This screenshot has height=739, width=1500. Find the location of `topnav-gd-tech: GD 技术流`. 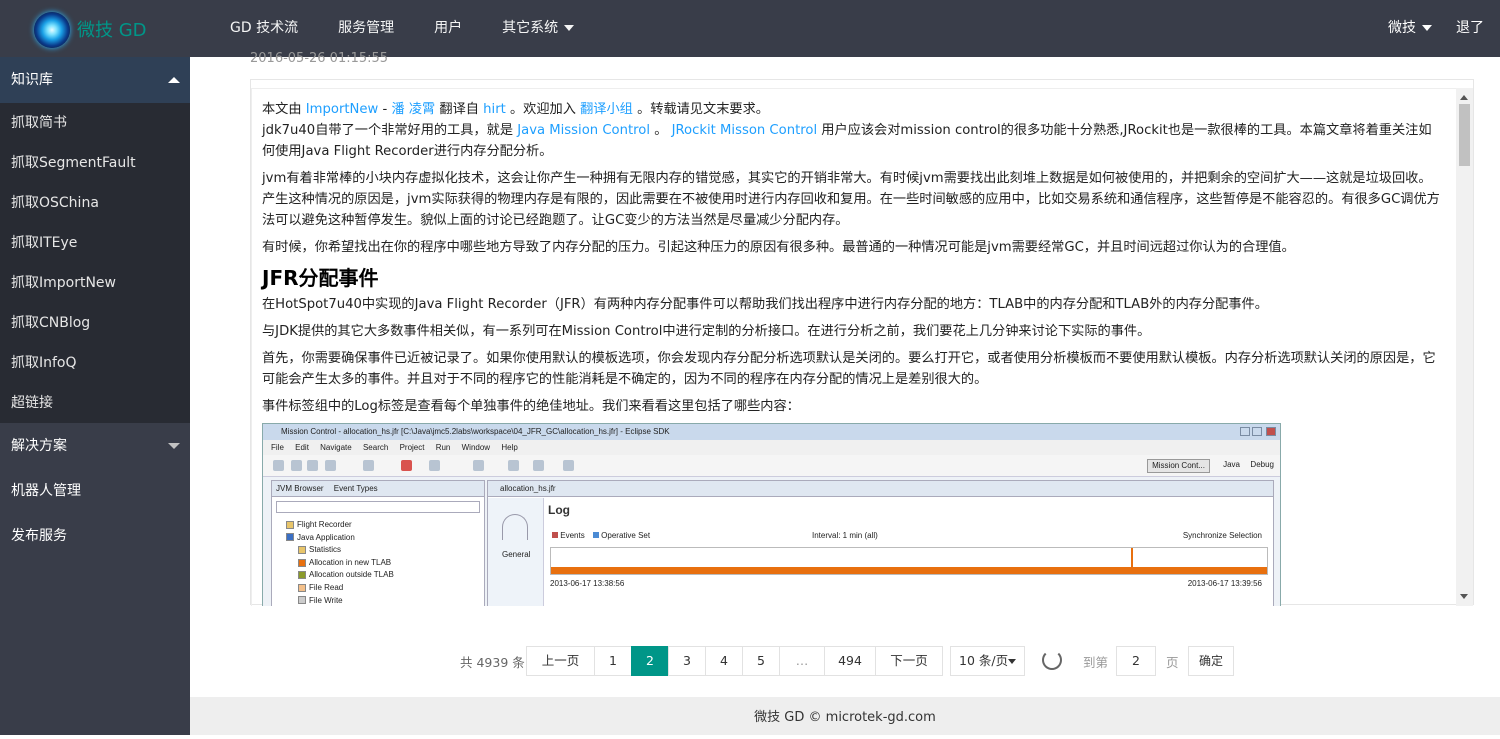

topnav-gd-tech: GD 技术流 is located at coordinates (264, 28).